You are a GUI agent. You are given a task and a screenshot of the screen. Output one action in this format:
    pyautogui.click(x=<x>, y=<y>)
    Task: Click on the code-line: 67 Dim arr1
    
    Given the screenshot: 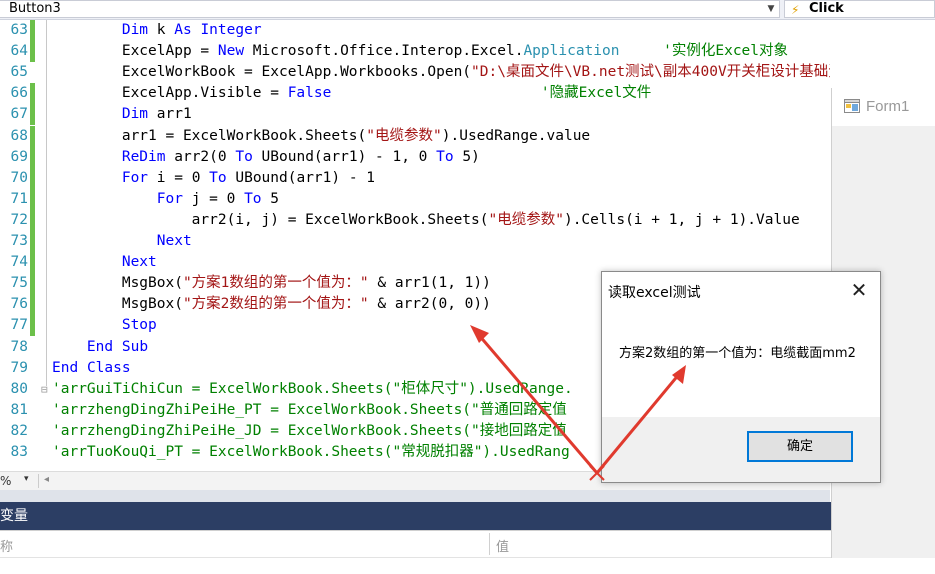 What is the action you would take?
    pyautogui.click(x=415, y=114)
    